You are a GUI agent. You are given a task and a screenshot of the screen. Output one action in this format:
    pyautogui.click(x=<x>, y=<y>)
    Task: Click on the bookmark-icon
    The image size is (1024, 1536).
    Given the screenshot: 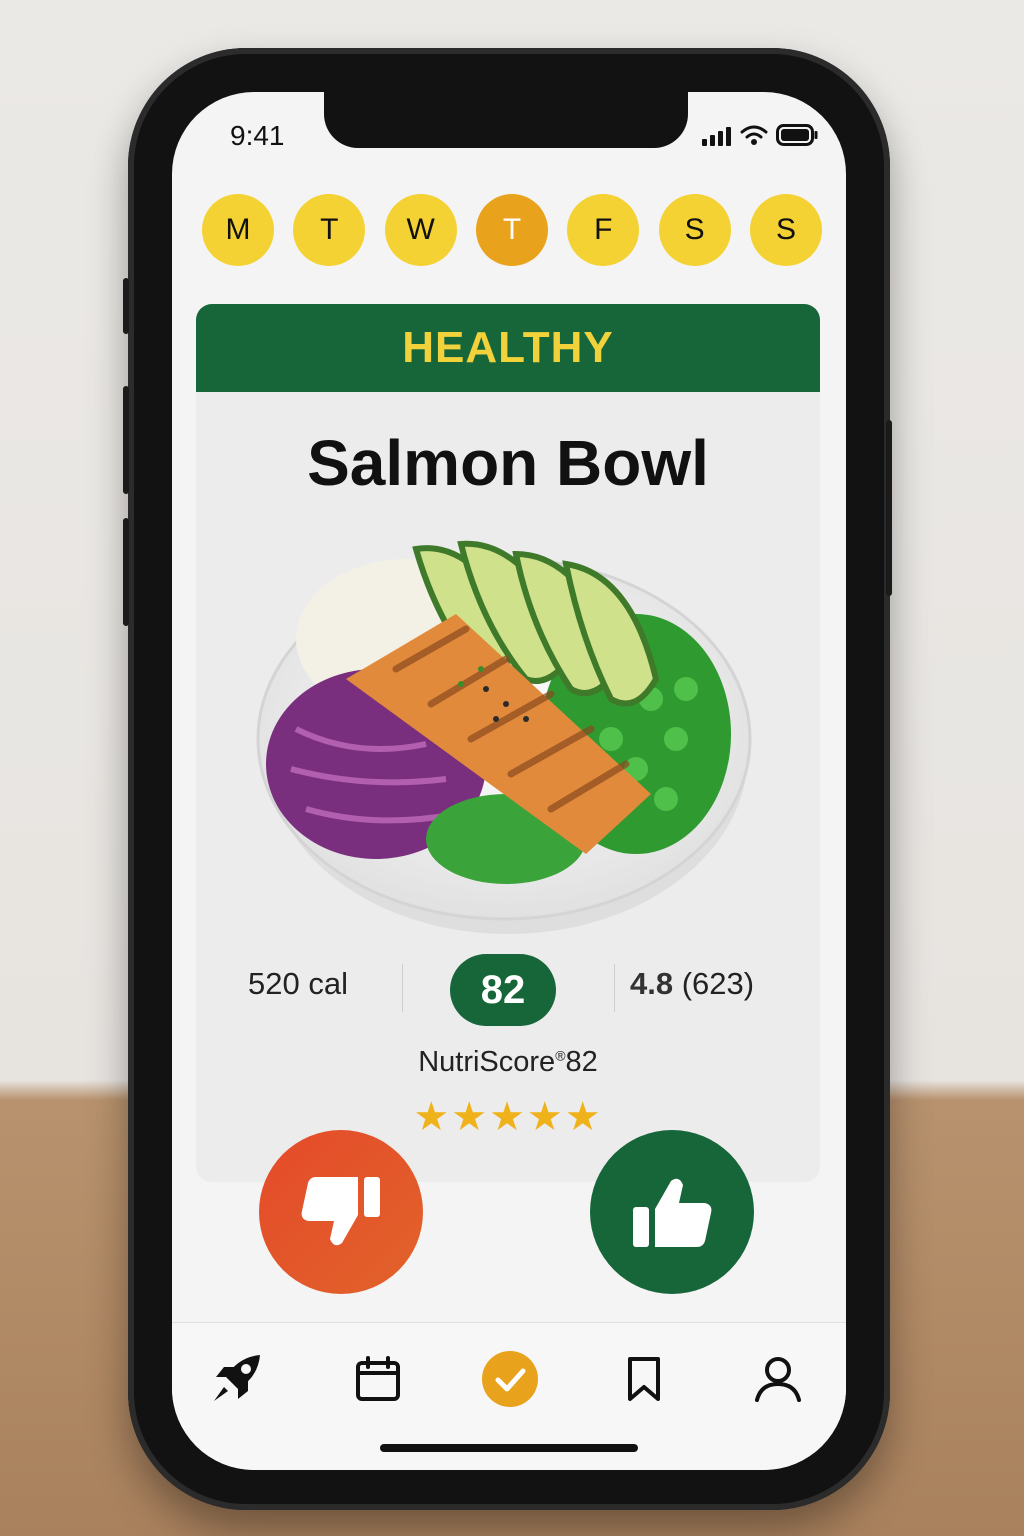 What is the action you would take?
    pyautogui.click(x=644, y=1379)
    